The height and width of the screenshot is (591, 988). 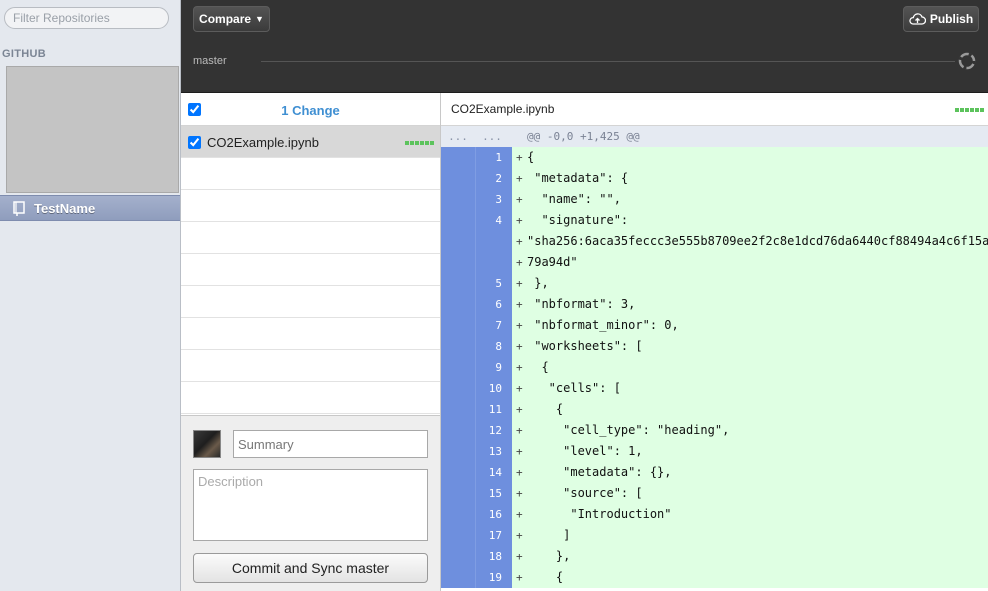 I want to click on avatar, so click(x=207, y=444).